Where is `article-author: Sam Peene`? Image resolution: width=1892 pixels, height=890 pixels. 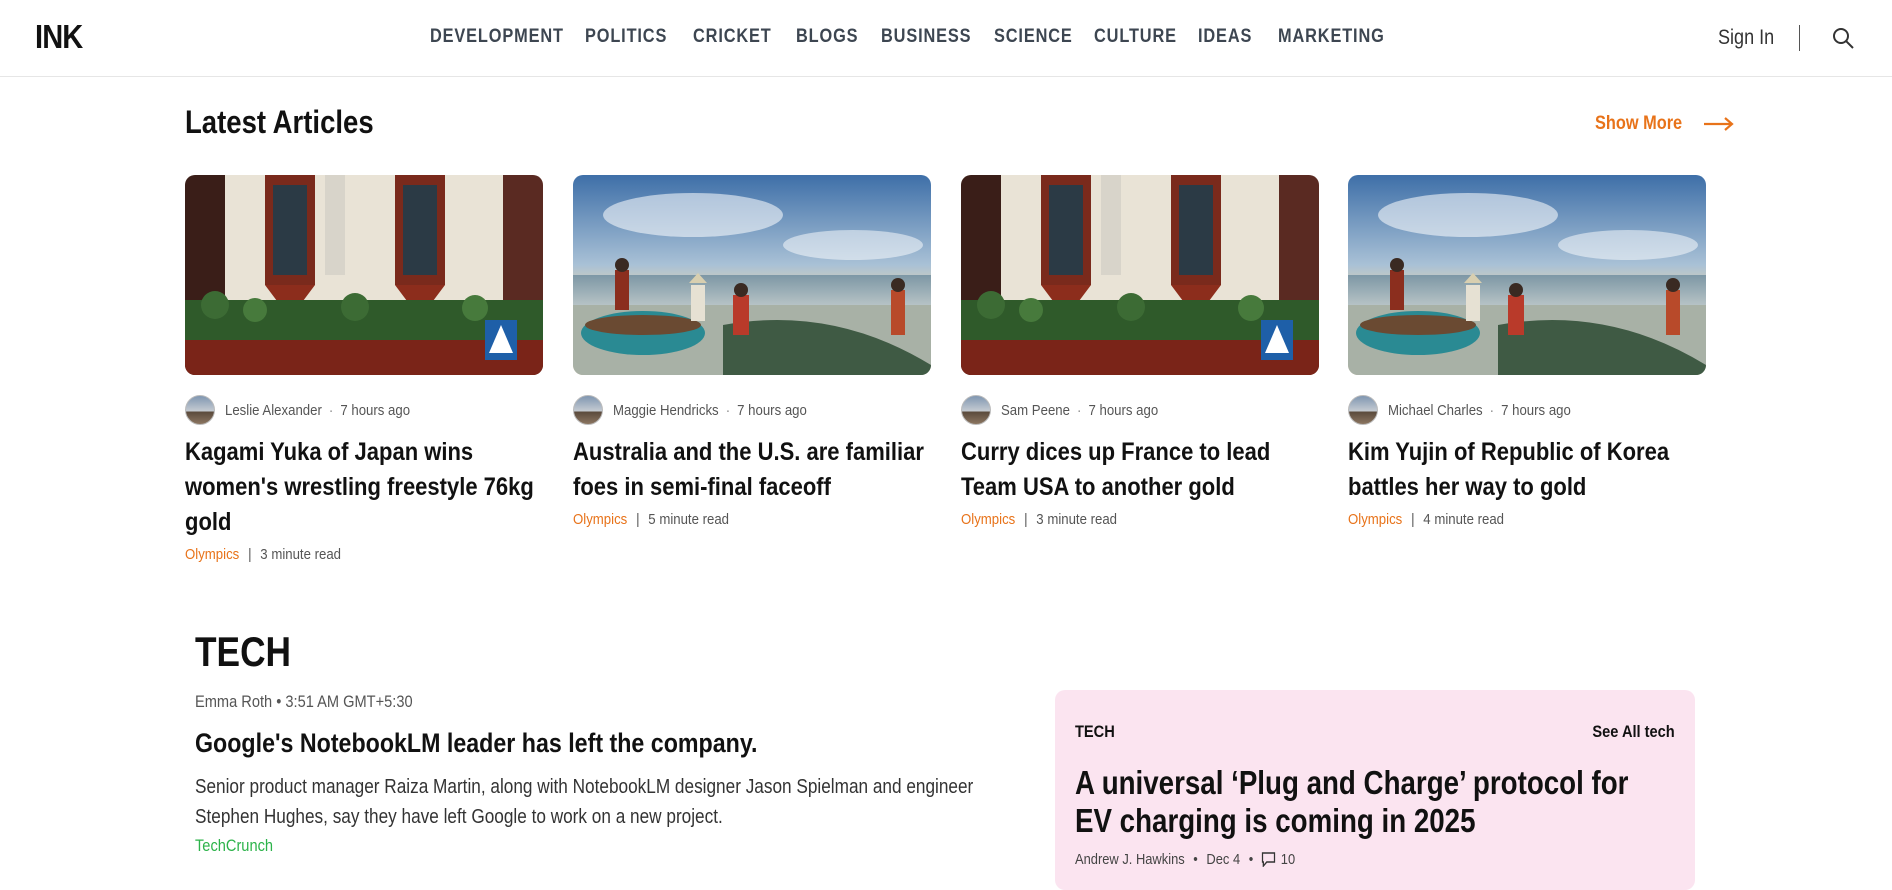 article-author: Sam Peene is located at coordinates (1035, 410).